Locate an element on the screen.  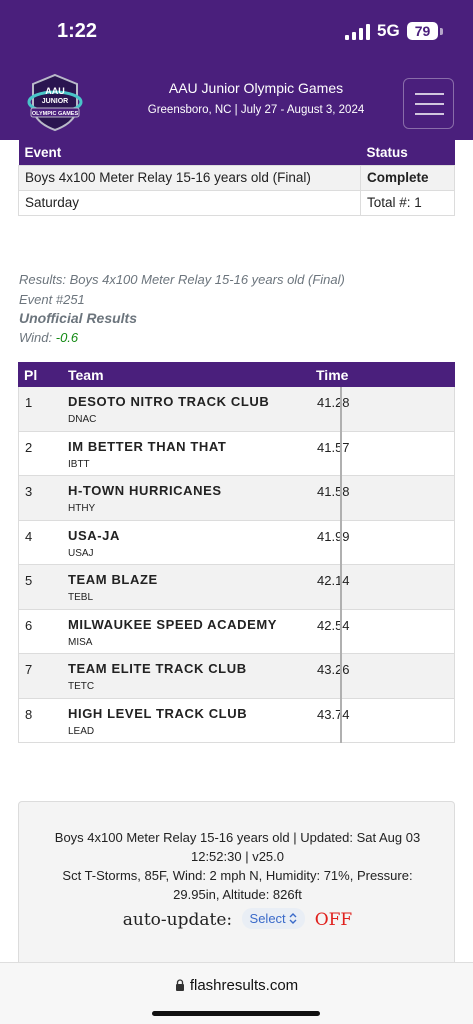
wind-reading: Wind: -0.6 is located at coordinates (48, 337).